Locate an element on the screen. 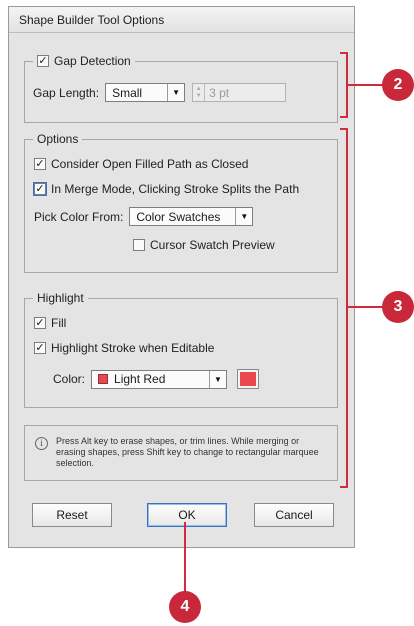 The image size is (414, 626). options-legend: Options is located at coordinates (58, 139).